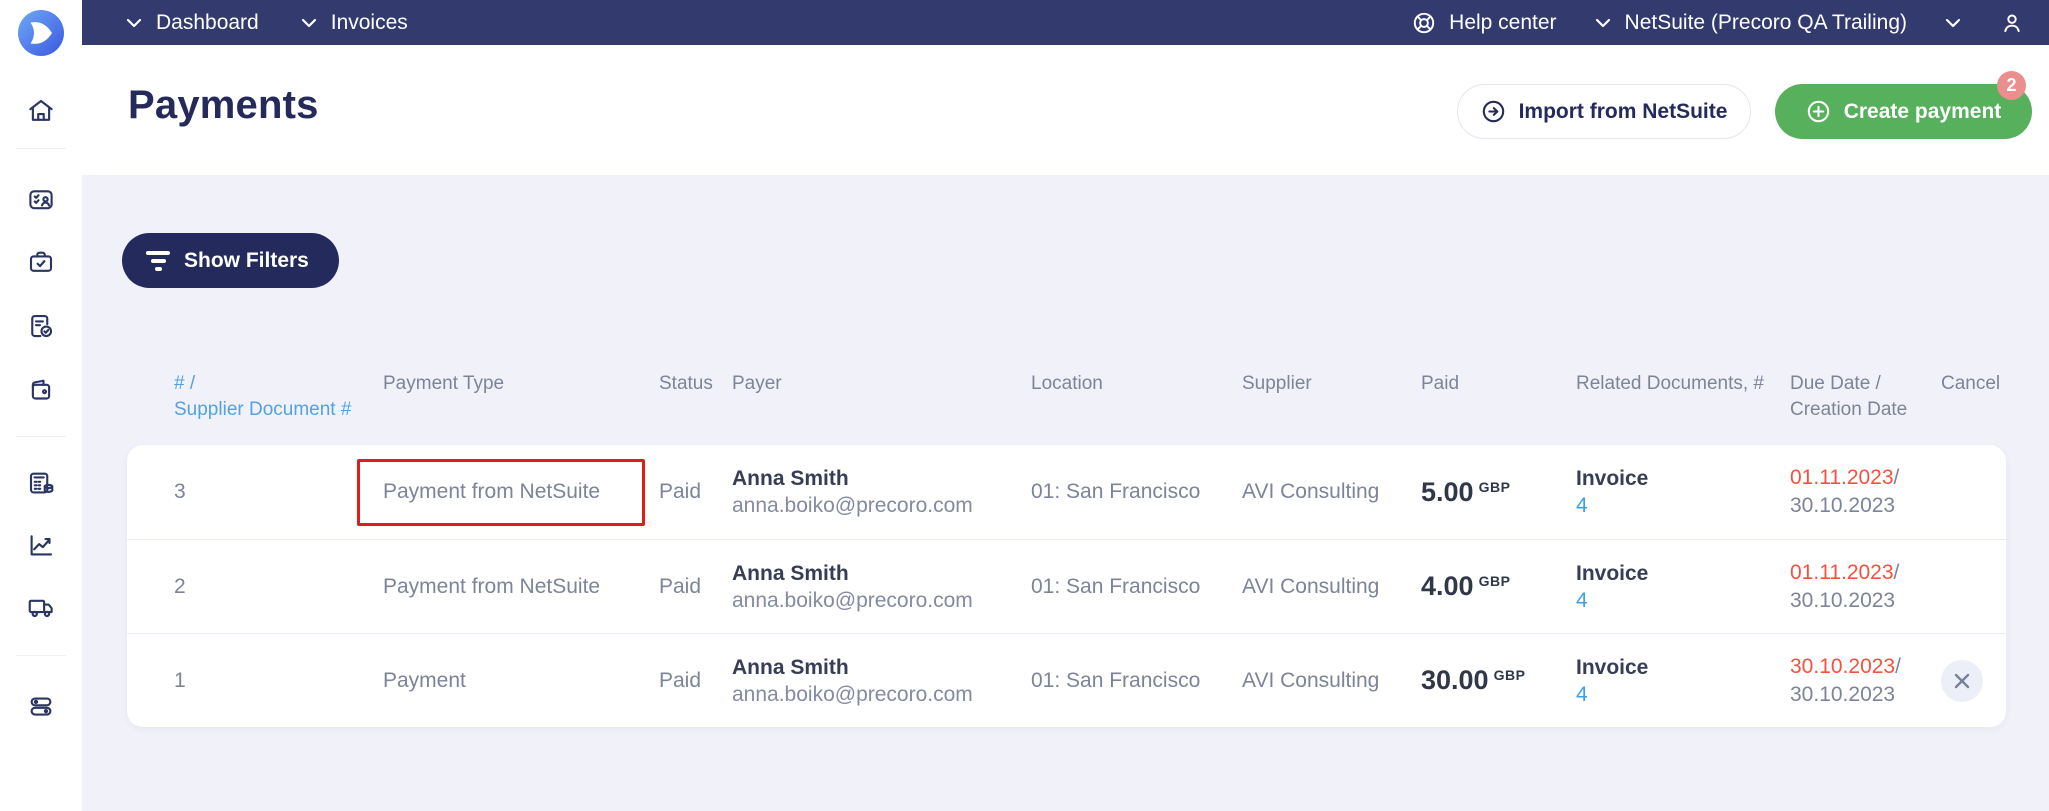  I want to click on column-header-due-date: Due Date / Creation Date, so click(1849, 396).